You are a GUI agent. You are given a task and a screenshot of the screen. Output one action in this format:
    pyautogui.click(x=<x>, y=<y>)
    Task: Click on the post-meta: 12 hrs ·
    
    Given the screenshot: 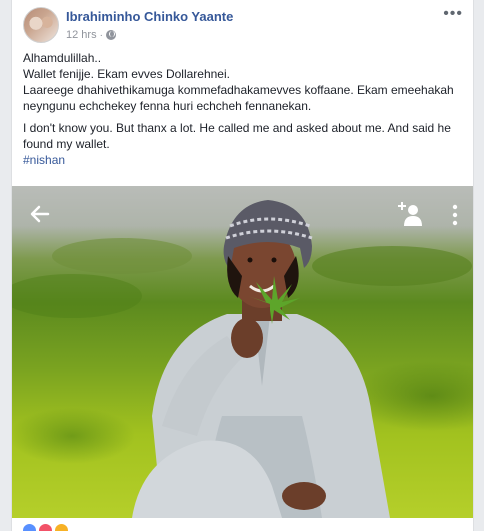 What is the action you would take?
    pyautogui.click(x=91, y=35)
    